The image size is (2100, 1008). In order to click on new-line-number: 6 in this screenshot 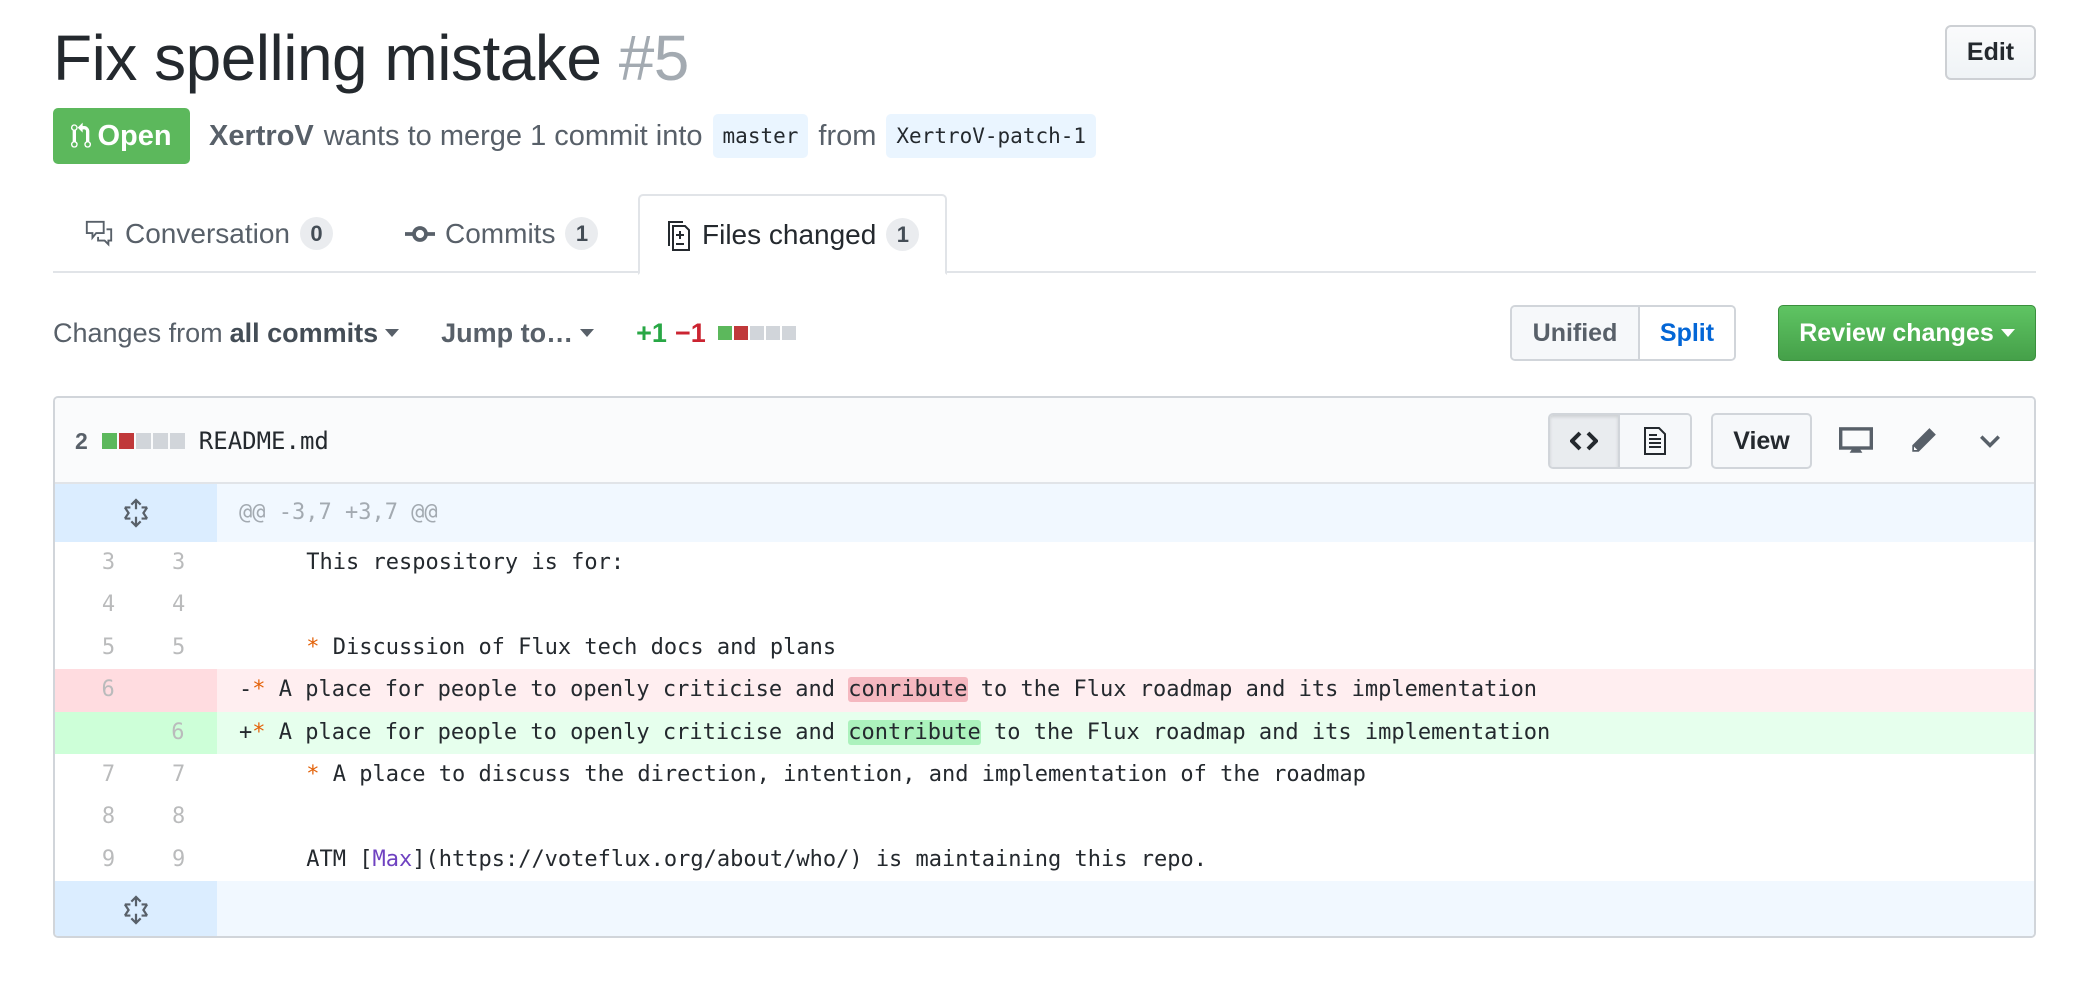, I will do `click(189, 733)`.